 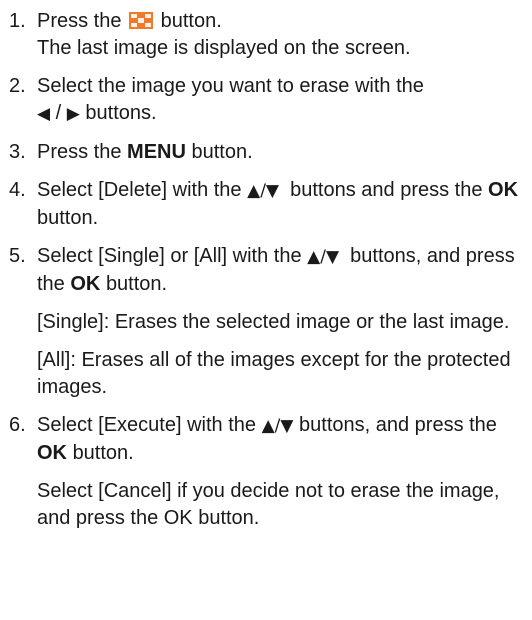 I want to click on step-number: 4., so click(x=17, y=190).